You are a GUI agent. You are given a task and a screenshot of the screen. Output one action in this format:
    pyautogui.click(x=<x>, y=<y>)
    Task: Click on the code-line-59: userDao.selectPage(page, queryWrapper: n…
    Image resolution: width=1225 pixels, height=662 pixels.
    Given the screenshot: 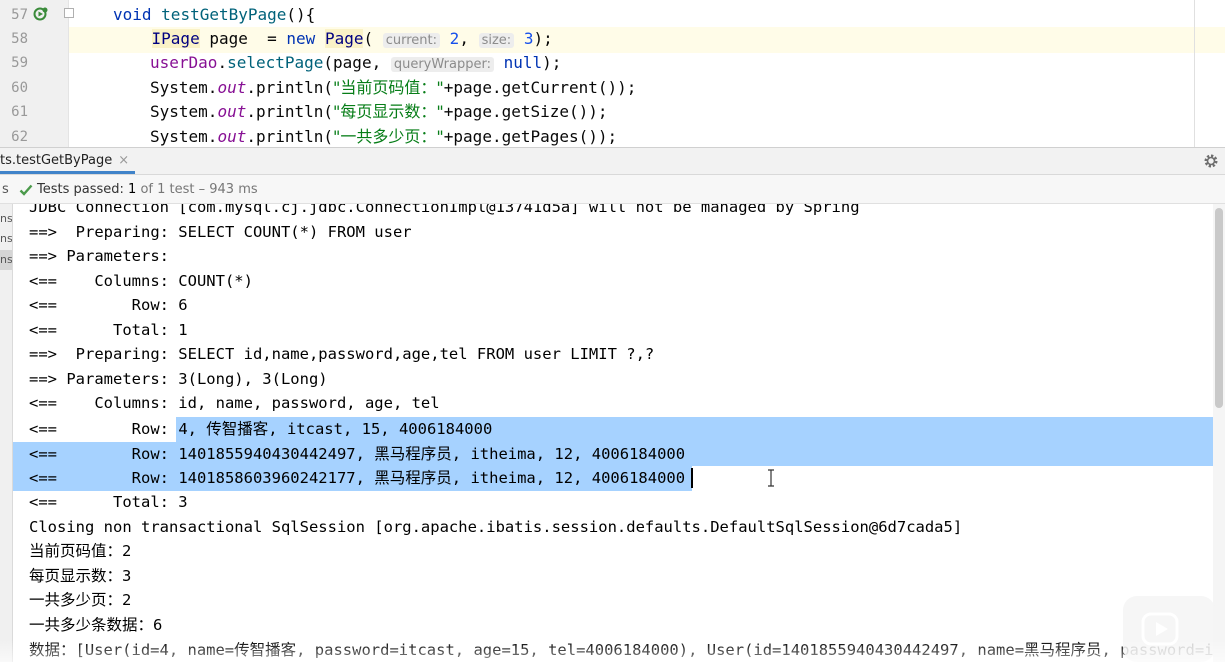 What is the action you would take?
    pyautogui.click(x=687, y=64)
    